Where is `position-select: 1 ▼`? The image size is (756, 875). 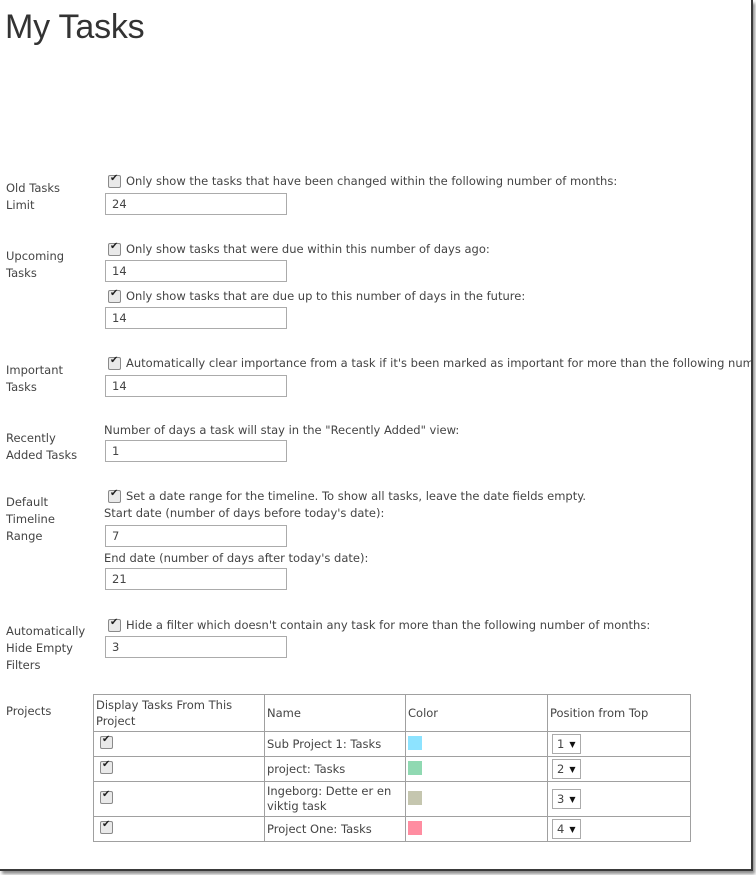 position-select: 1 ▼ is located at coordinates (566, 744).